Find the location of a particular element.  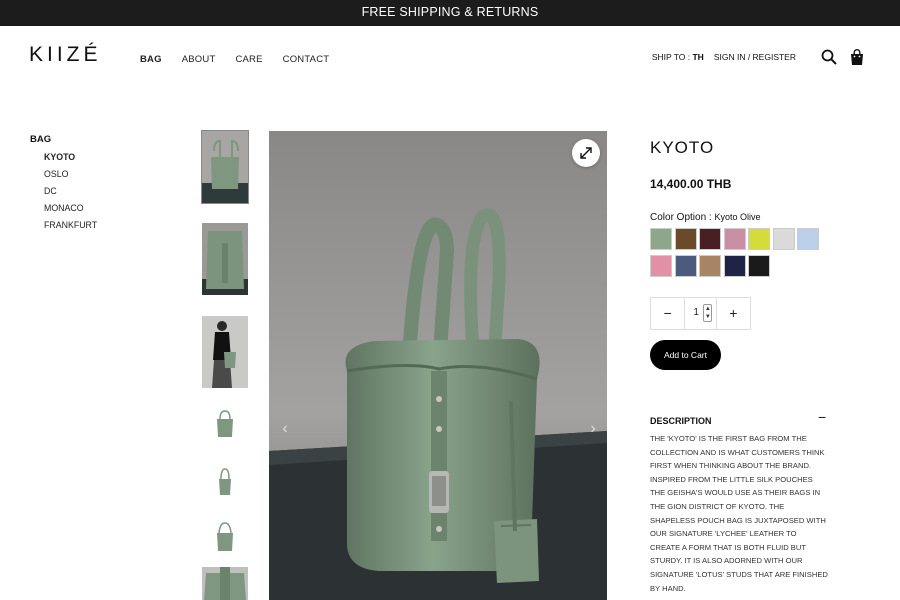

color-option-title: Color Option : is located at coordinates (682, 217).